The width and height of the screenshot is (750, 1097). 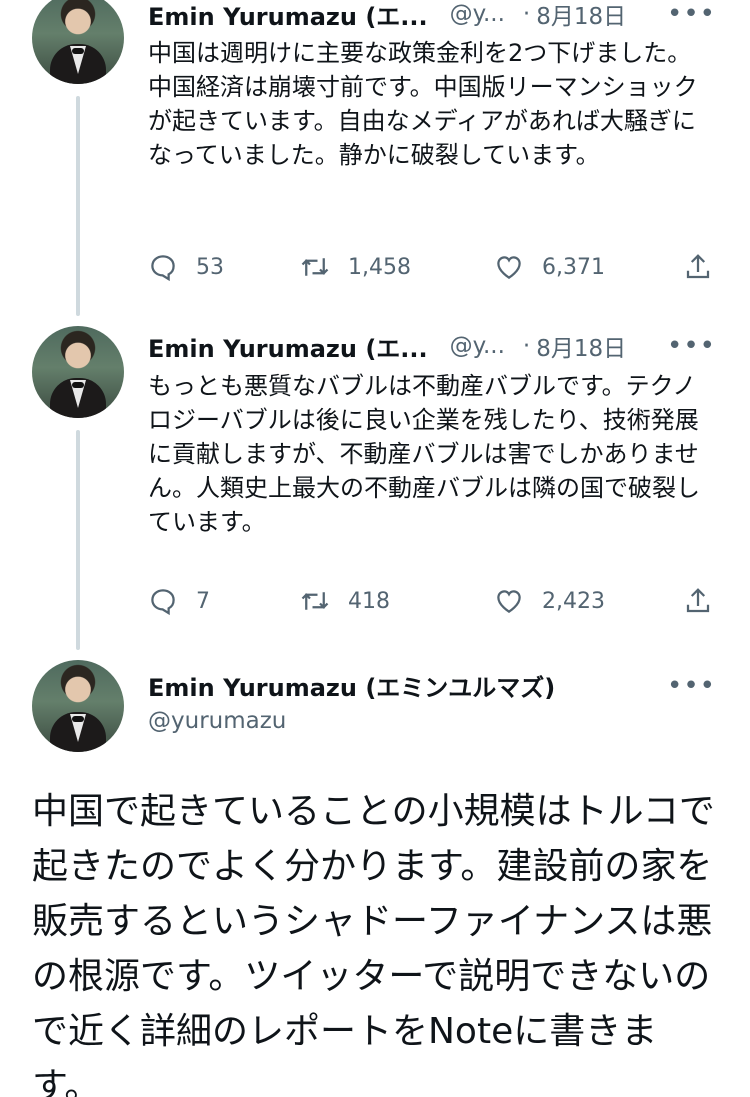 What do you see at coordinates (433, 601) in the screenshot?
I see `tweet-actions: 7 418 2,423` at bounding box center [433, 601].